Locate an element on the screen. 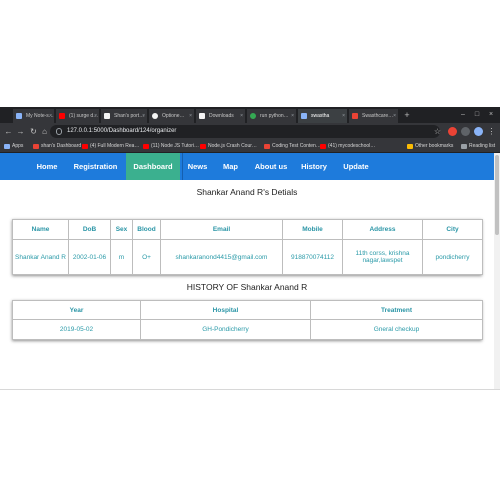  history-header-row: Year Hospital Treatment is located at coordinates (247, 310).